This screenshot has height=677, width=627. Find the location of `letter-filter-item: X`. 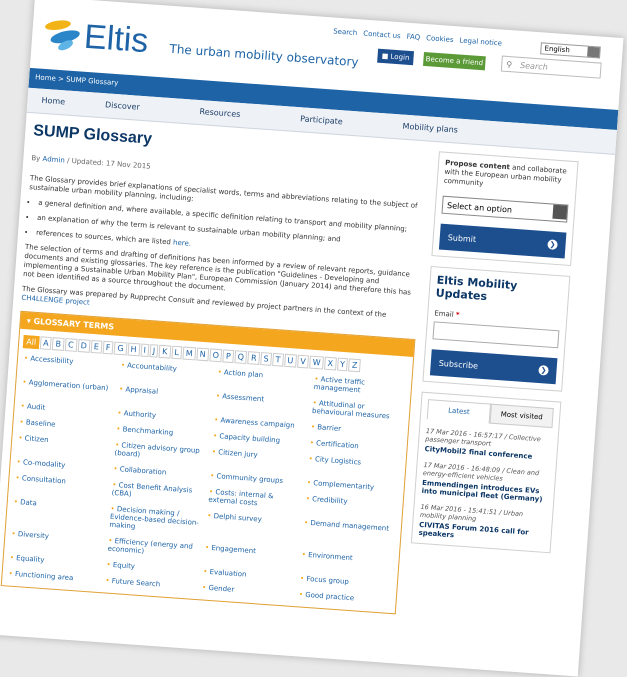

letter-filter-item: X is located at coordinates (330, 363).